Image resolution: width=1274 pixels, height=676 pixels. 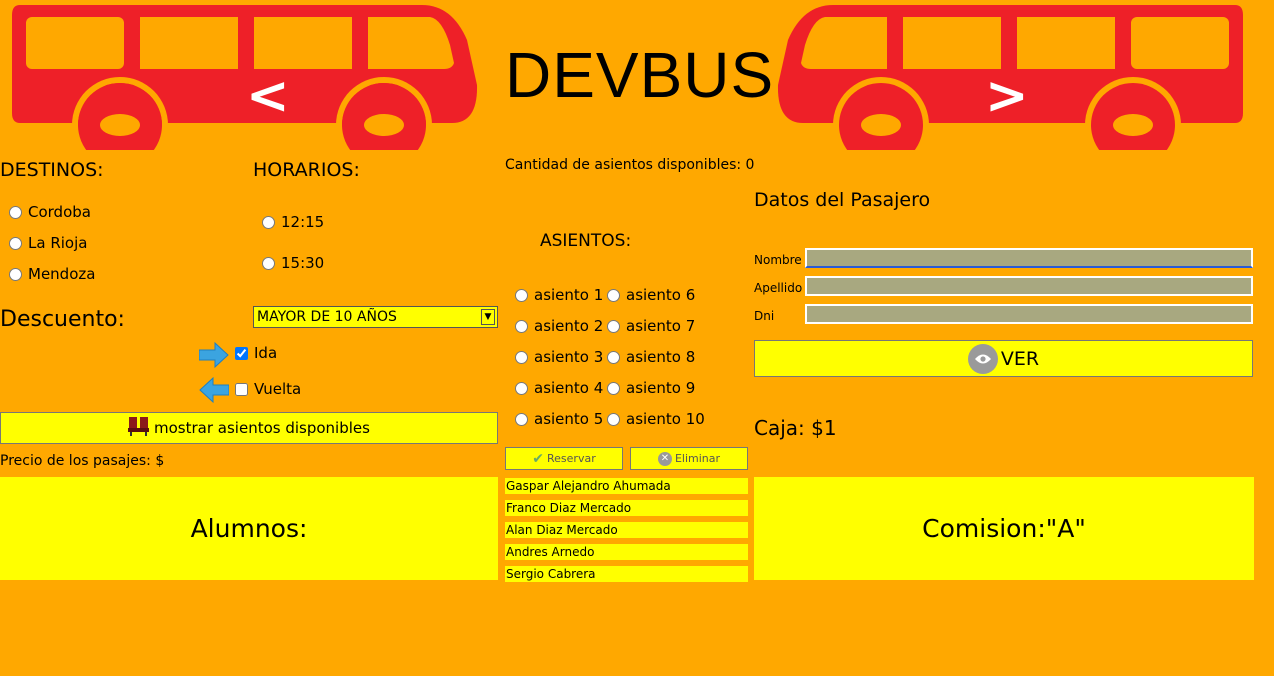 What do you see at coordinates (278, 389) in the screenshot?
I see `vuelta-label: Vuelta` at bounding box center [278, 389].